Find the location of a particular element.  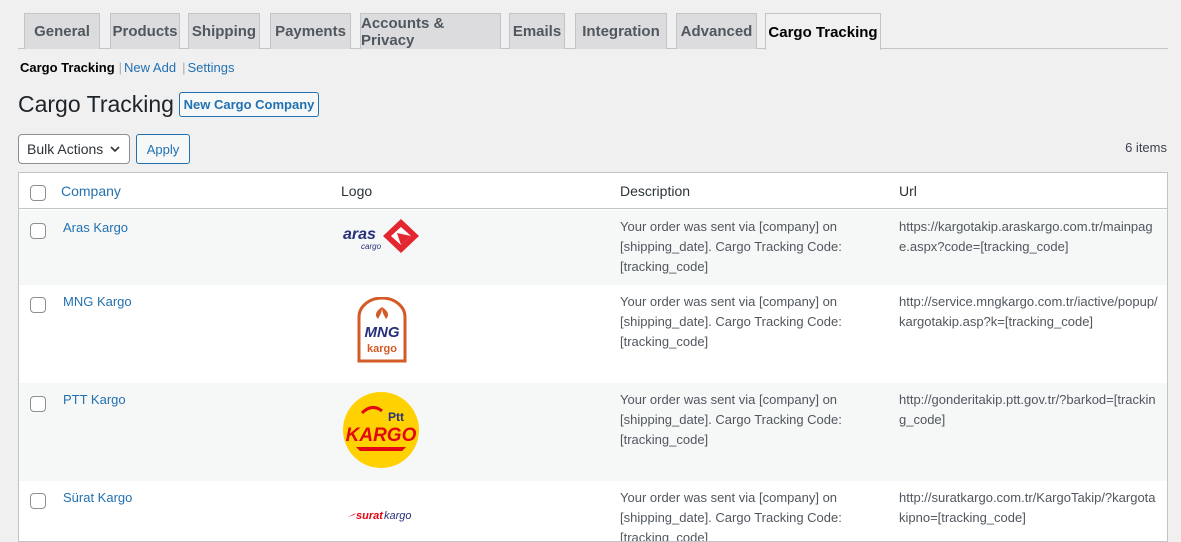

column-url: Url is located at coordinates (908, 191).